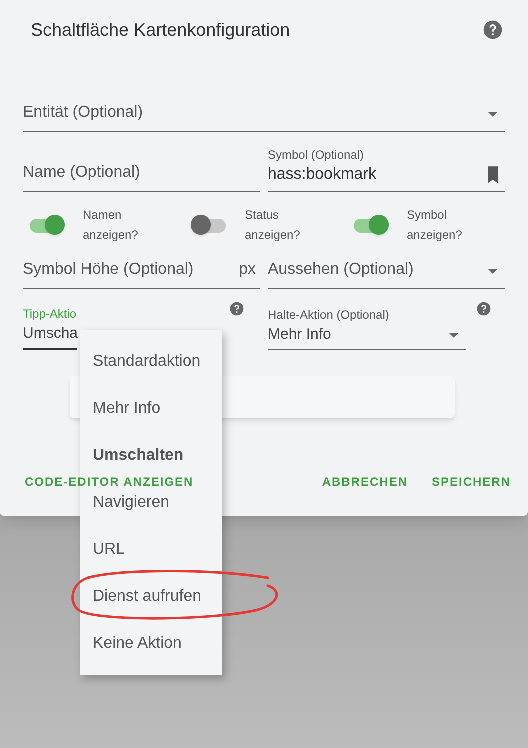 The image size is (528, 748). I want to click on hold-action-dropdown: Halte-Aktion (Optional) Mehr Info, so click(367, 326).